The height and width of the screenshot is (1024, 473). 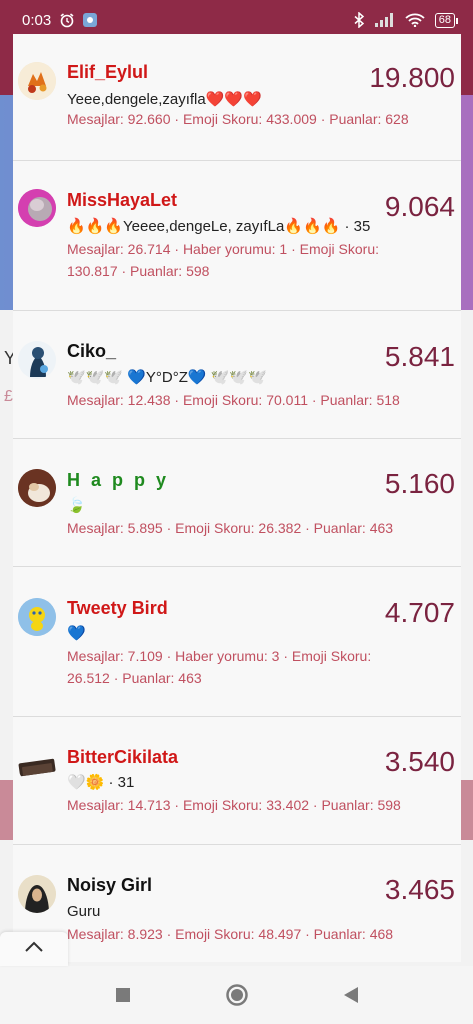 I want to click on hands-avatar, so click(x=37, y=488).